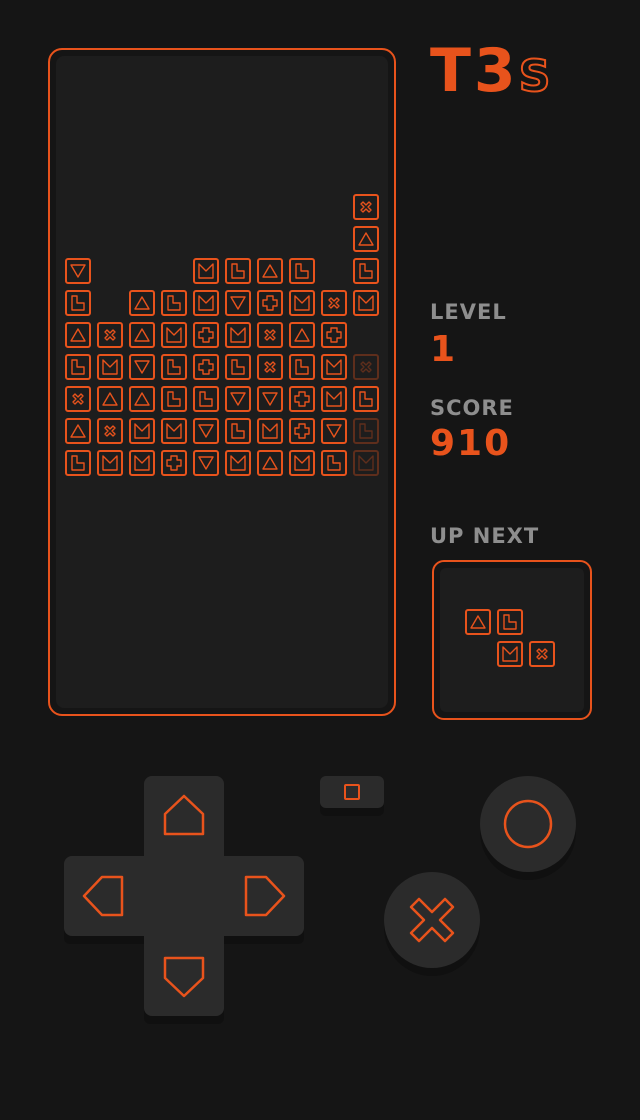 Image resolution: width=640 pixels, height=1120 pixels. Describe the element at coordinates (485, 536) in the screenshot. I see `up-next-label: UP NEXT` at that location.